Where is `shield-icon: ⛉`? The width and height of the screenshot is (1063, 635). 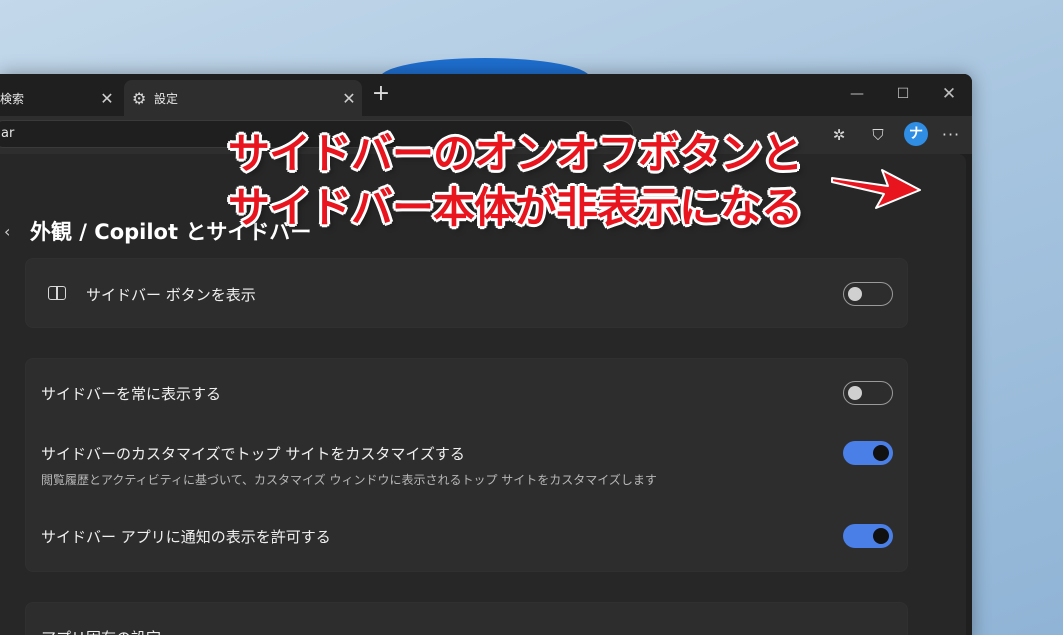 shield-icon: ⛉ is located at coordinates (878, 135).